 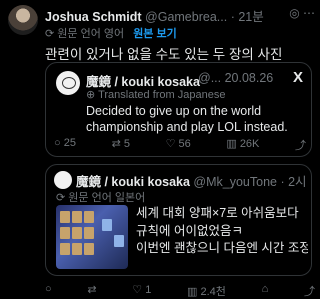 I want to click on card1-translated-from: ⊕ Translated from Japanese, so click(x=156, y=95).